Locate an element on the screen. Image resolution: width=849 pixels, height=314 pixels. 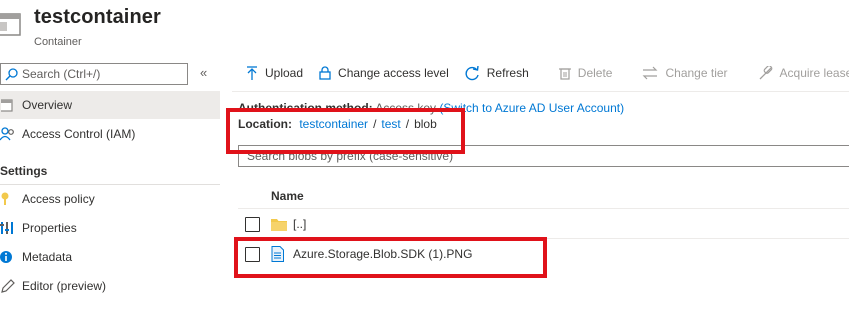
swap-icon is located at coordinates (650, 73).